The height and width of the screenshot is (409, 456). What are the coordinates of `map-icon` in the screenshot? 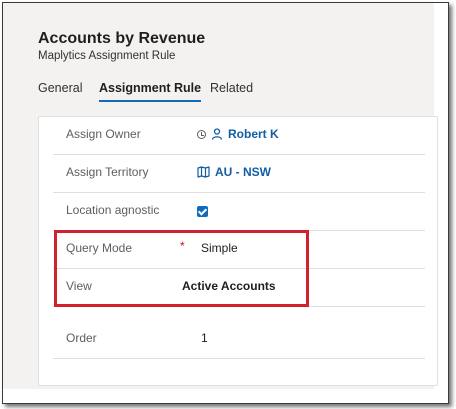 It's located at (203, 172).